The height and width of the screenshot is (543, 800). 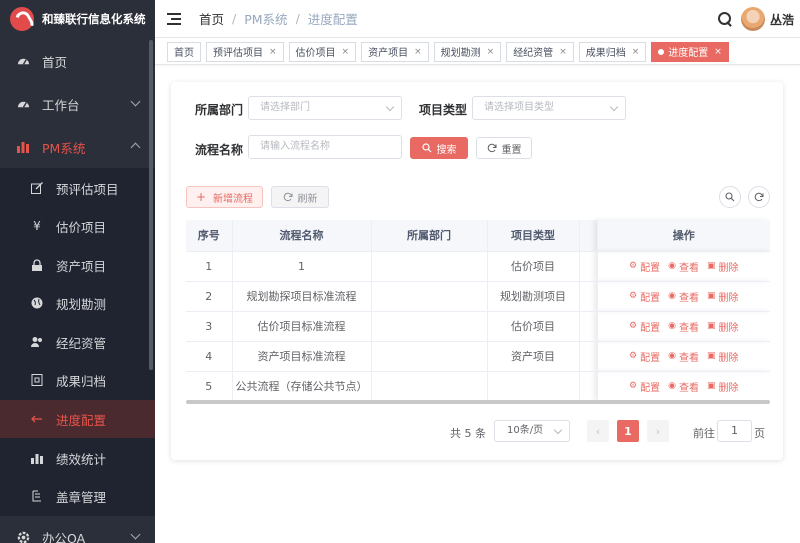 I want to click on tag-pre-assessment: 预评估项目 ×, so click(x=245, y=51).